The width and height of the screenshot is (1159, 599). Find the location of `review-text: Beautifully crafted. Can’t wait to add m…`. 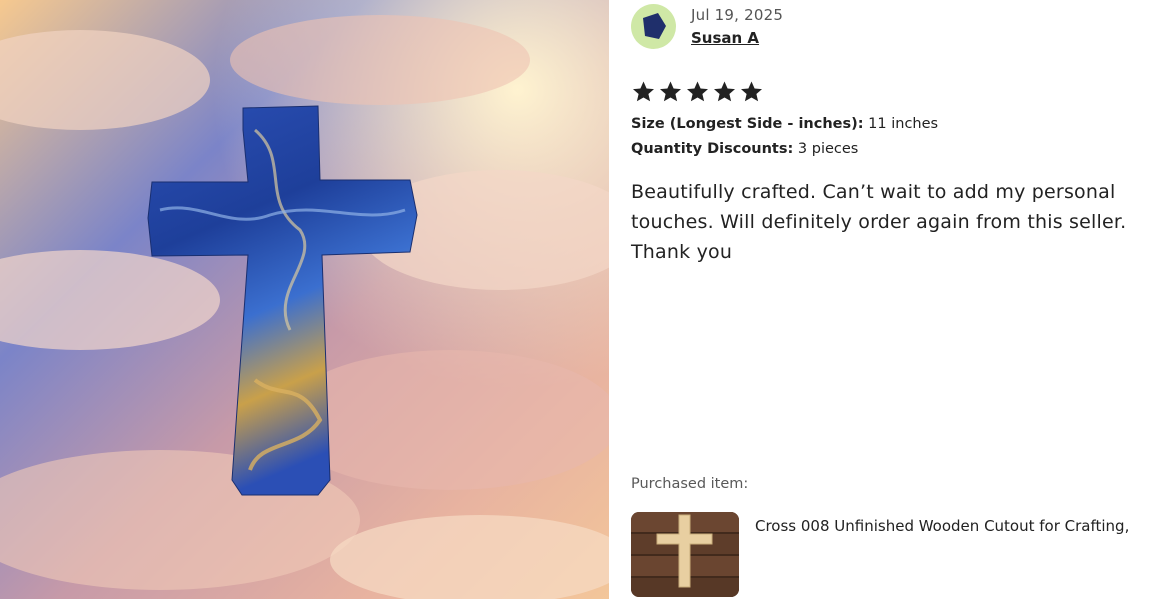

review-text: Beautifully crafted. Can’t wait to add m… is located at coordinates (879, 222).